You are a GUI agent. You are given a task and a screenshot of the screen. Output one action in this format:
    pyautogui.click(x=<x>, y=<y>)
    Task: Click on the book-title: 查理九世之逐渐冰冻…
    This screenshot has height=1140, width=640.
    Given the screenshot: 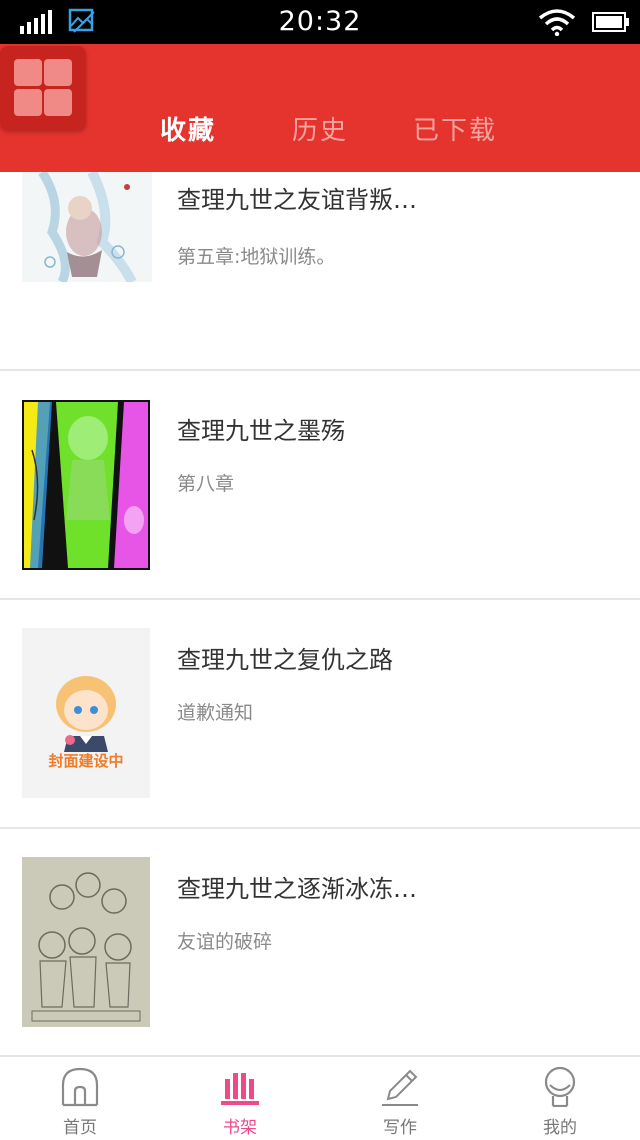 What is the action you would take?
    pyautogui.click(x=297, y=889)
    